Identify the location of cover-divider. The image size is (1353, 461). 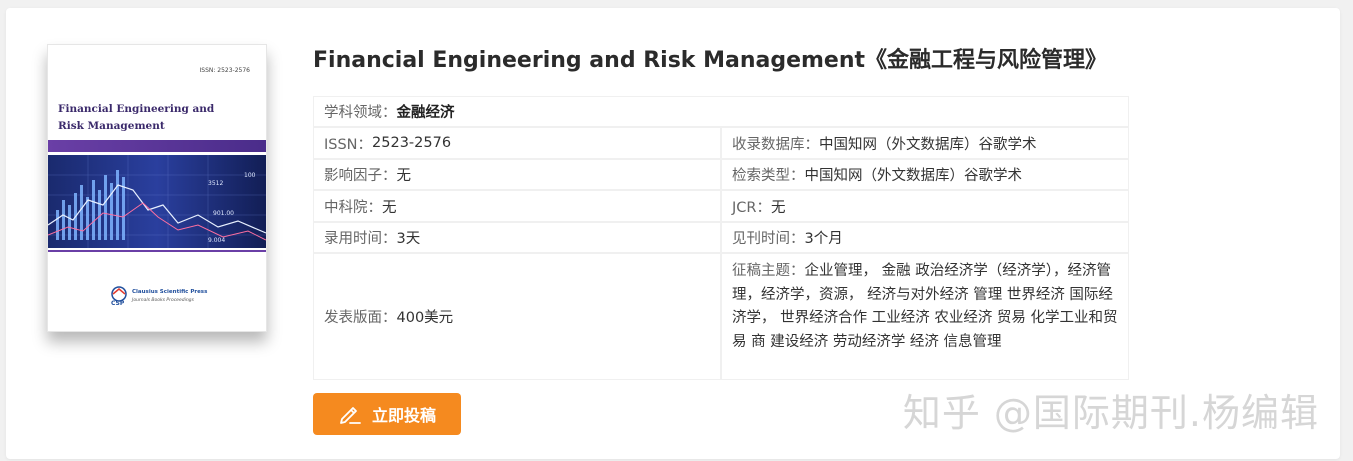
(157, 251).